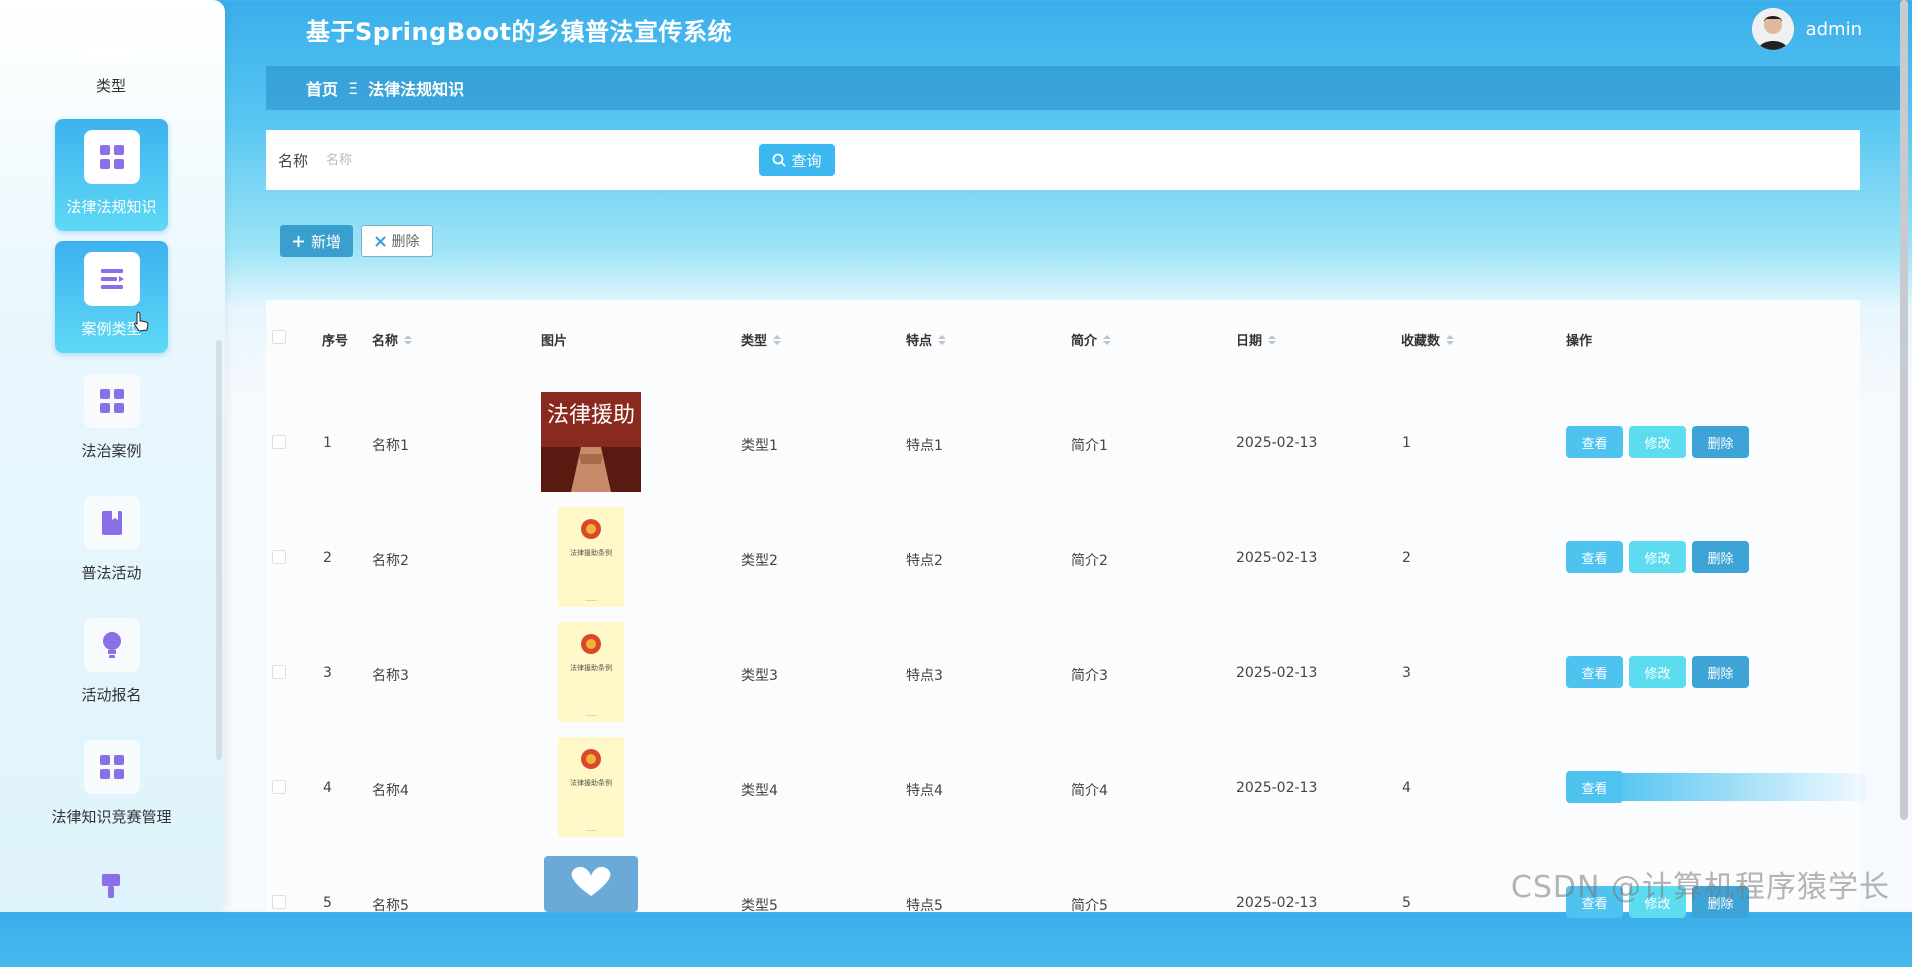 The image size is (1912, 967). Describe the element at coordinates (390, 906) in the screenshot. I see `row-name: 名称5` at that location.